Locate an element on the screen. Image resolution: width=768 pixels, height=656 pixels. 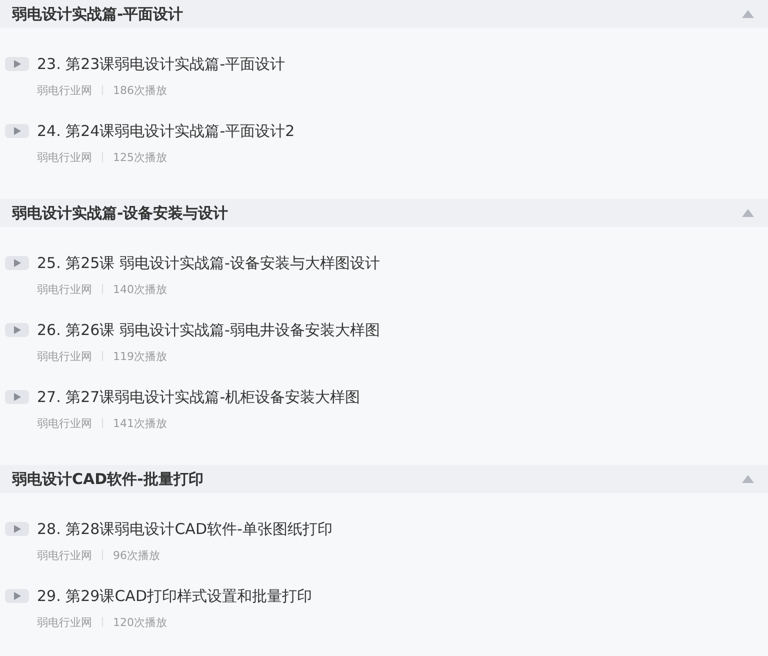
play-count: 141次播放 is located at coordinates (140, 423).